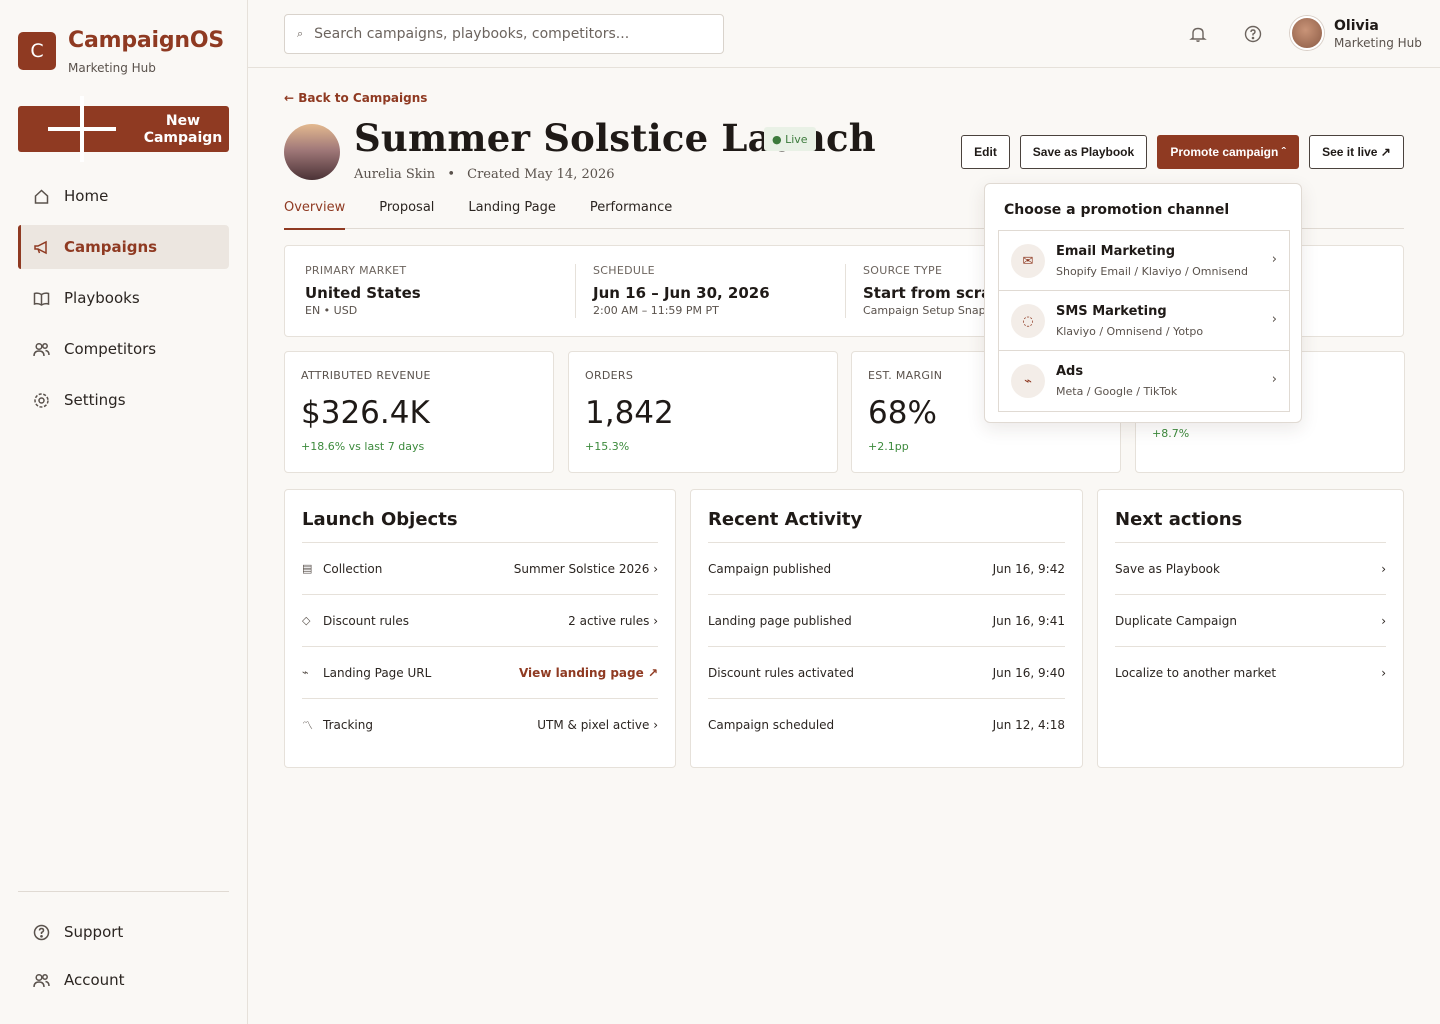 The width and height of the screenshot is (1440, 1024). What do you see at coordinates (305, 672) in the screenshot?
I see `link-icon: ⌁` at bounding box center [305, 672].